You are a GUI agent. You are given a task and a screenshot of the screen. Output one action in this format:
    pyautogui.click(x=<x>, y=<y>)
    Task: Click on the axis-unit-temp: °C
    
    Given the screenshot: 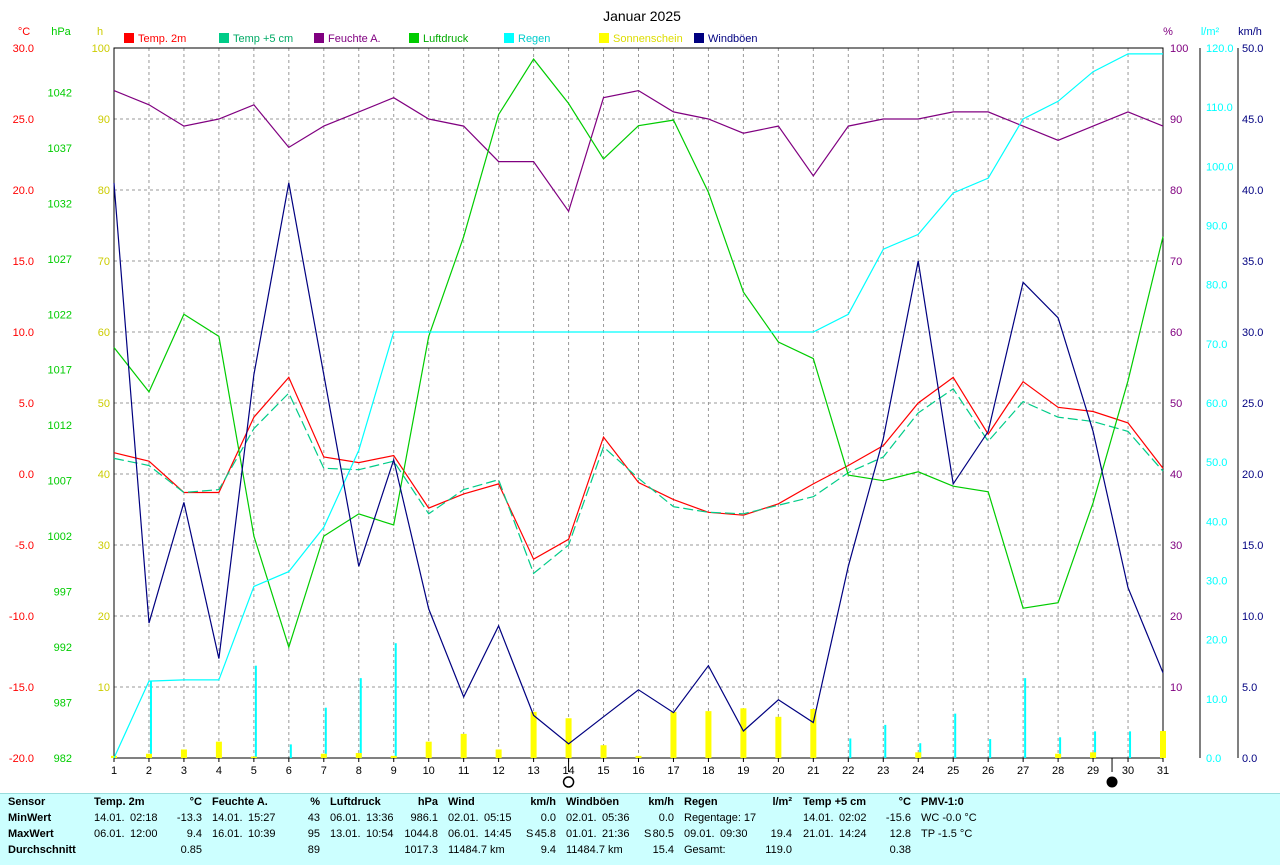 What is the action you would take?
    pyautogui.click(x=24, y=32)
    